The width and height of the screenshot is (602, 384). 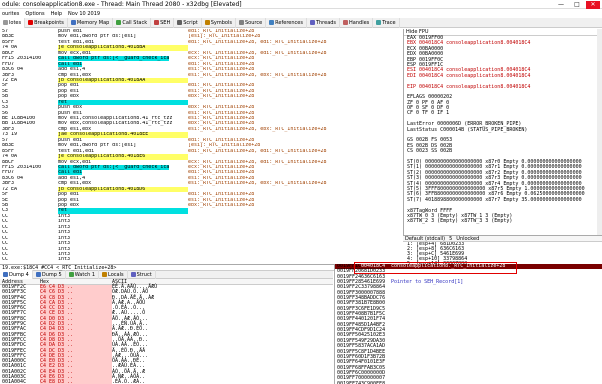 I want to click on tab-label: Threads, so click(x=326, y=22).